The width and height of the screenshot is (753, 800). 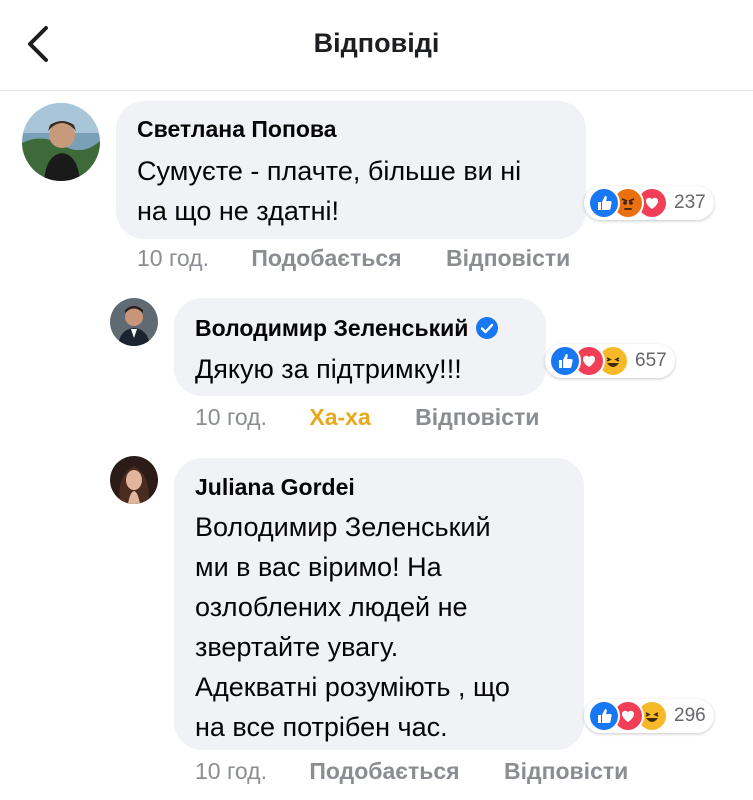 I want to click on comment-author: Володимир Зеленський, so click(x=347, y=328).